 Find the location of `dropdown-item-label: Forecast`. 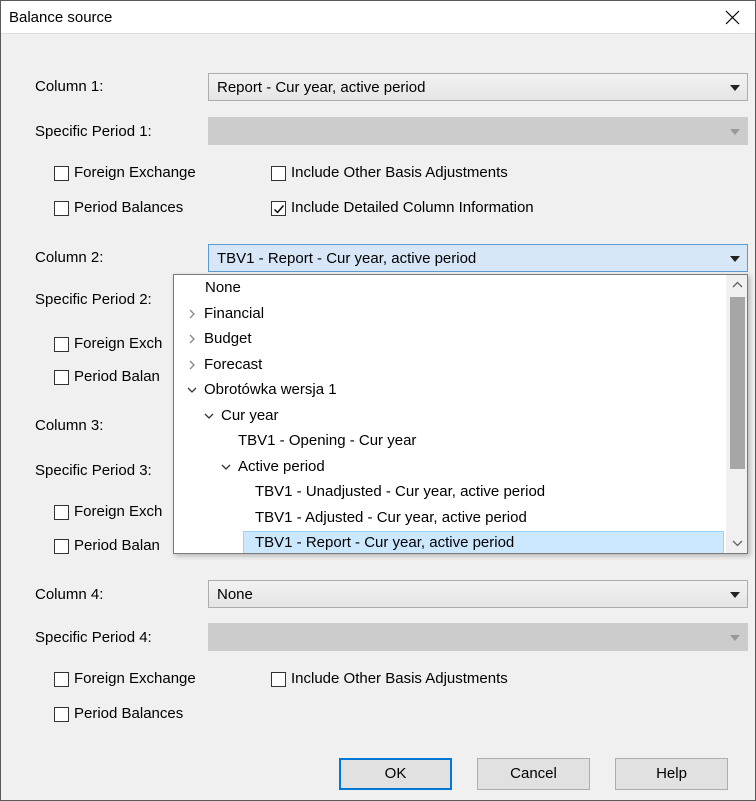

dropdown-item-label: Forecast is located at coordinates (233, 364).